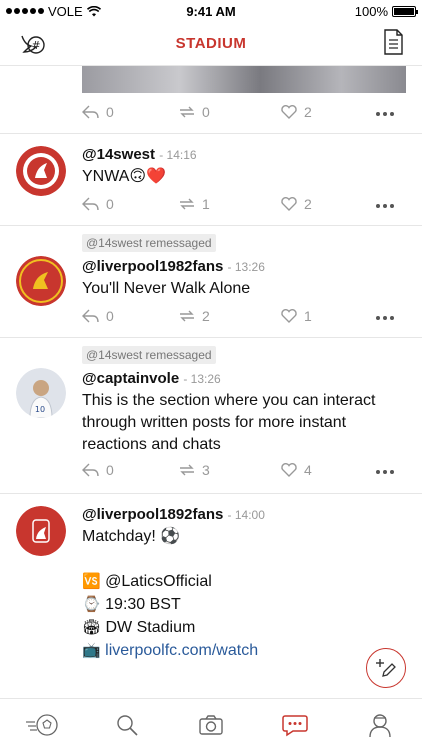 The image size is (422, 750). What do you see at coordinates (166, 288) in the screenshot?
I see `post-text: You'll Never Walk Alone` at bounding box center [166, 288].